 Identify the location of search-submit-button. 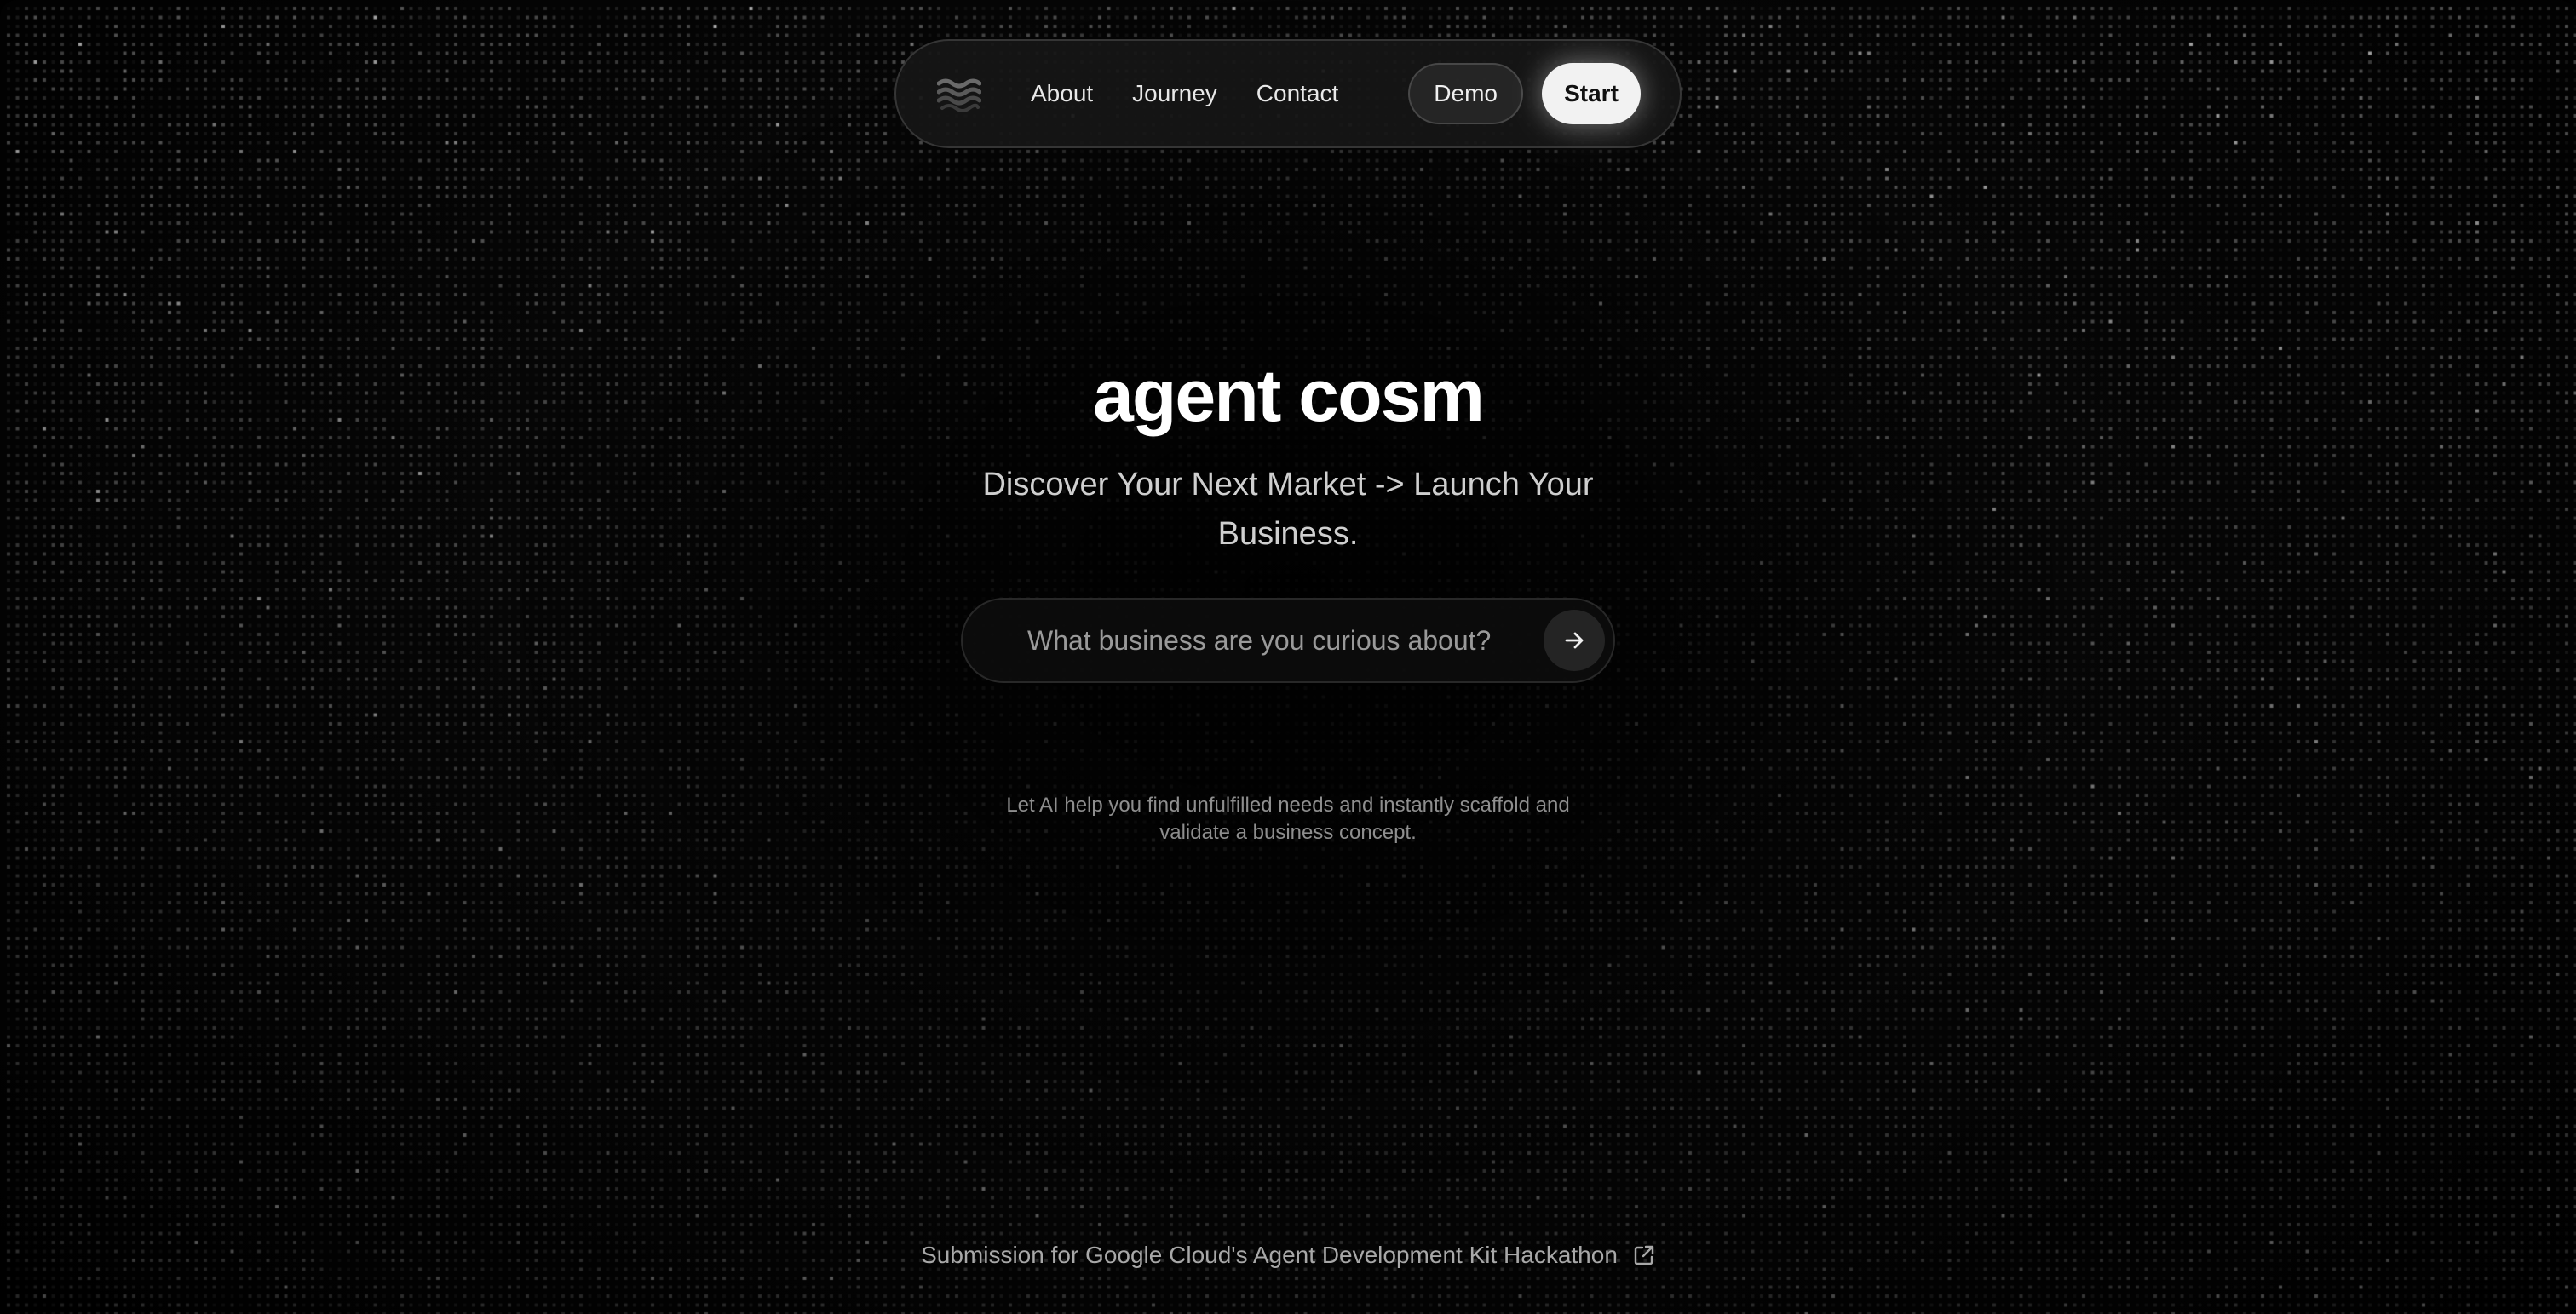
(1575, 640).